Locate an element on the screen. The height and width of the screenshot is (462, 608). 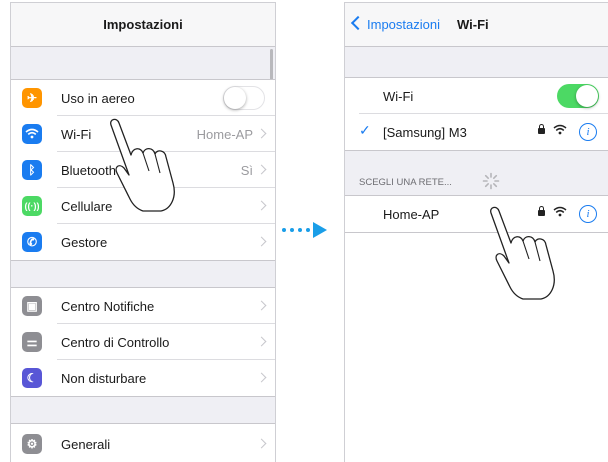
loading-spinner-icon is located at coordinates (491, 181).